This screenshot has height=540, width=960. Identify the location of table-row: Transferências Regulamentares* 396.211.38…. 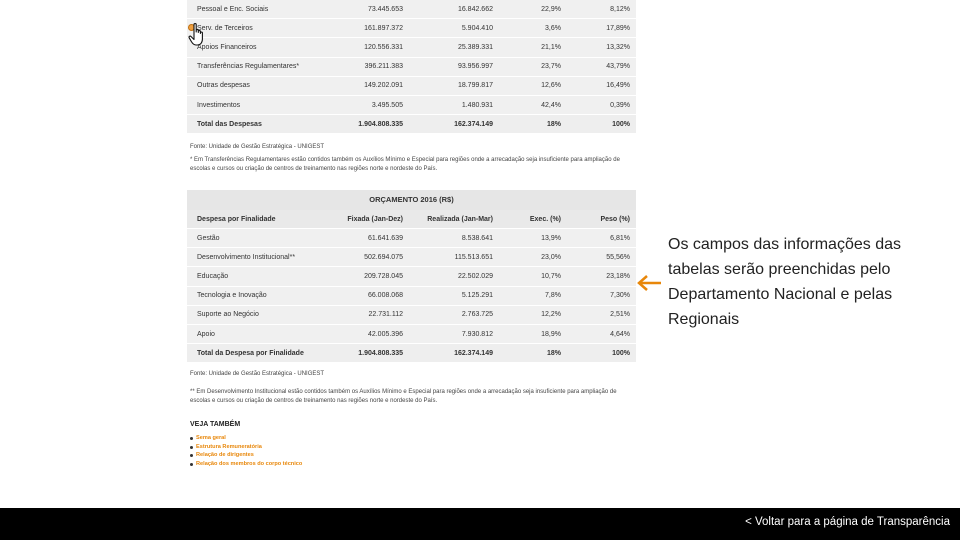
(411, 67).